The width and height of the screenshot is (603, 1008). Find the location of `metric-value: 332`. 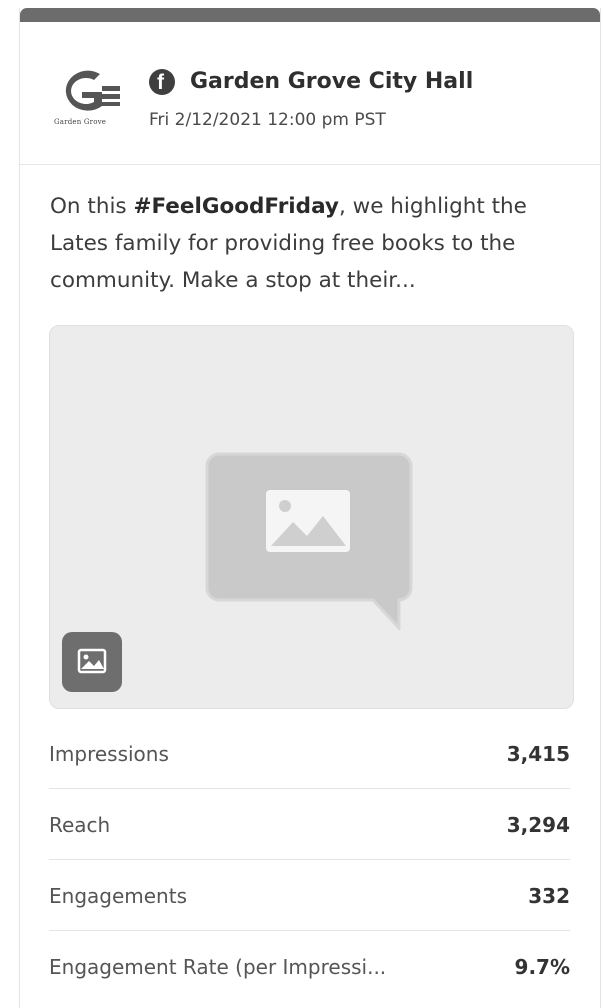

metric-value: 332 is located at coordinates (549, 896).